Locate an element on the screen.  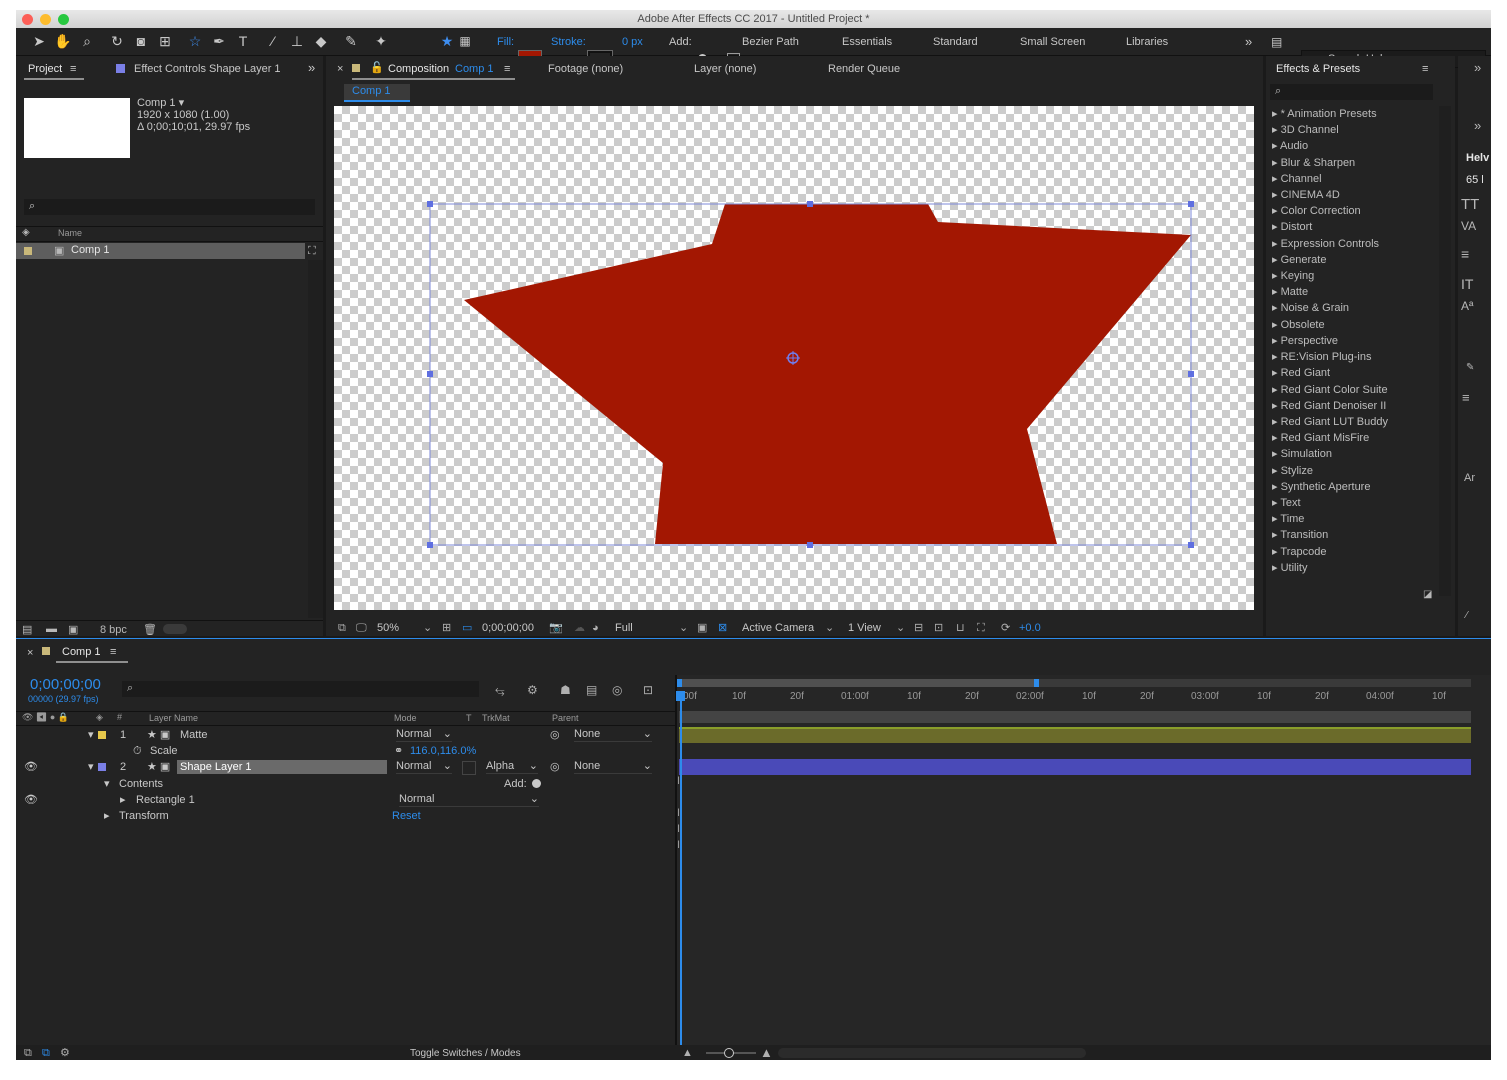
reset-link: Reset is located at coordinates (406, 816).